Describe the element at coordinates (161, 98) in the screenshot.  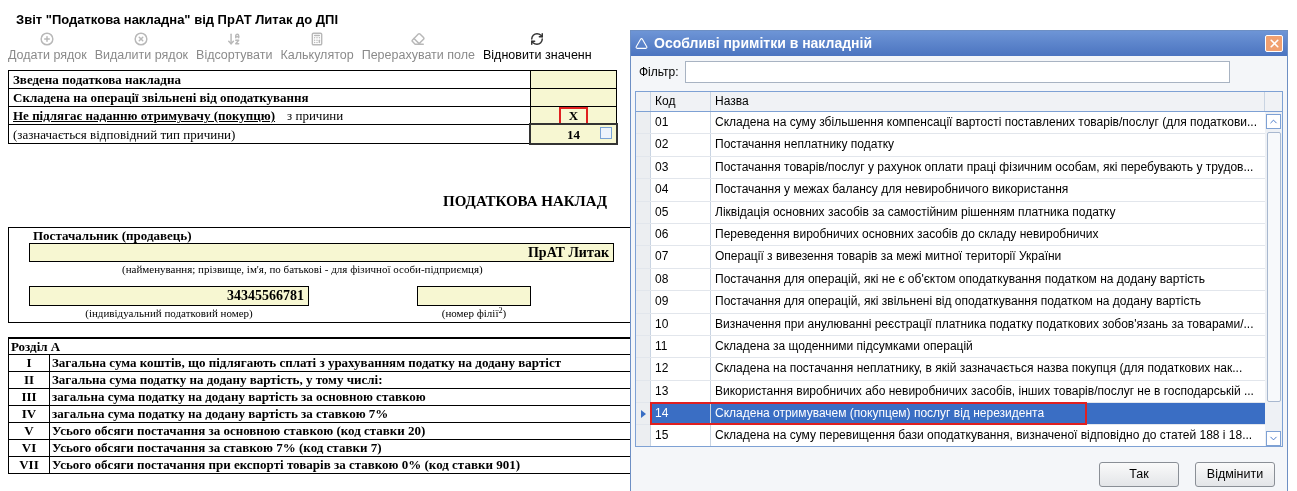
I see `flag-label: Складена на операції звільнені від оподаткування` at that location.